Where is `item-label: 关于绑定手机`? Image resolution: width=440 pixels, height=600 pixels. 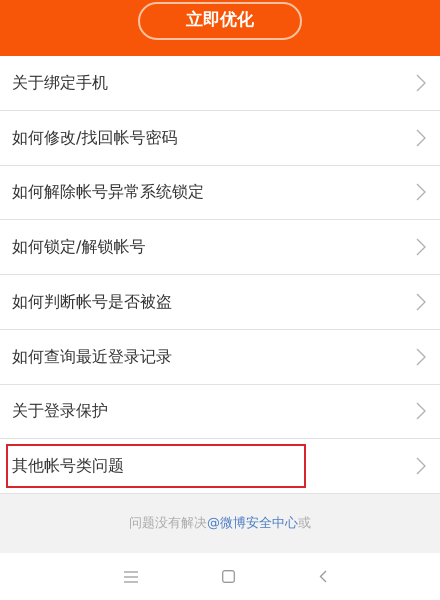 item-label: 关于绑定手机 is located at coordinates (60, 83).